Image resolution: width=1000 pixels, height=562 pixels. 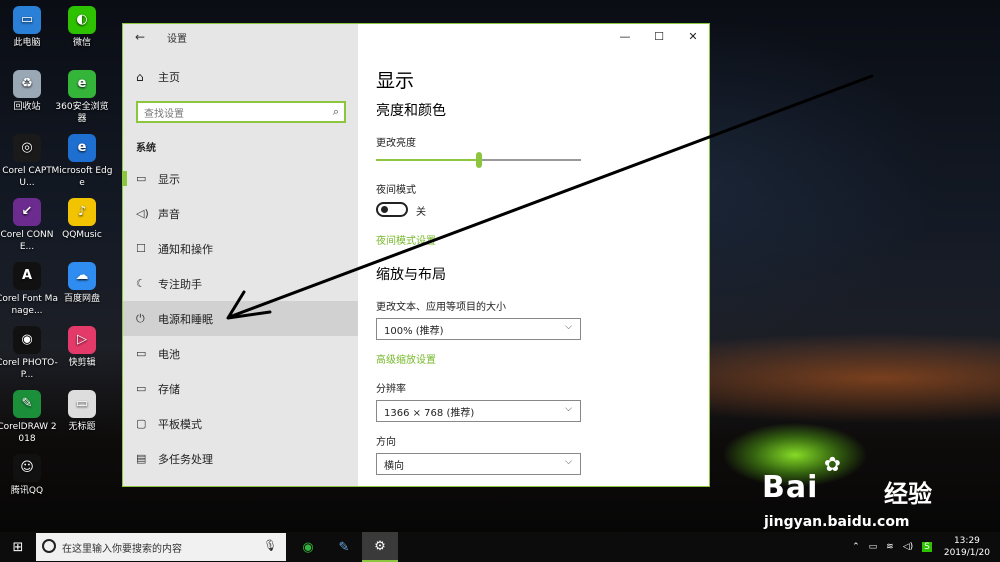 What do you see at coordinates (49, 546) in the screenshot?
I see `cortana-icon` at bounding box center [49, 546].